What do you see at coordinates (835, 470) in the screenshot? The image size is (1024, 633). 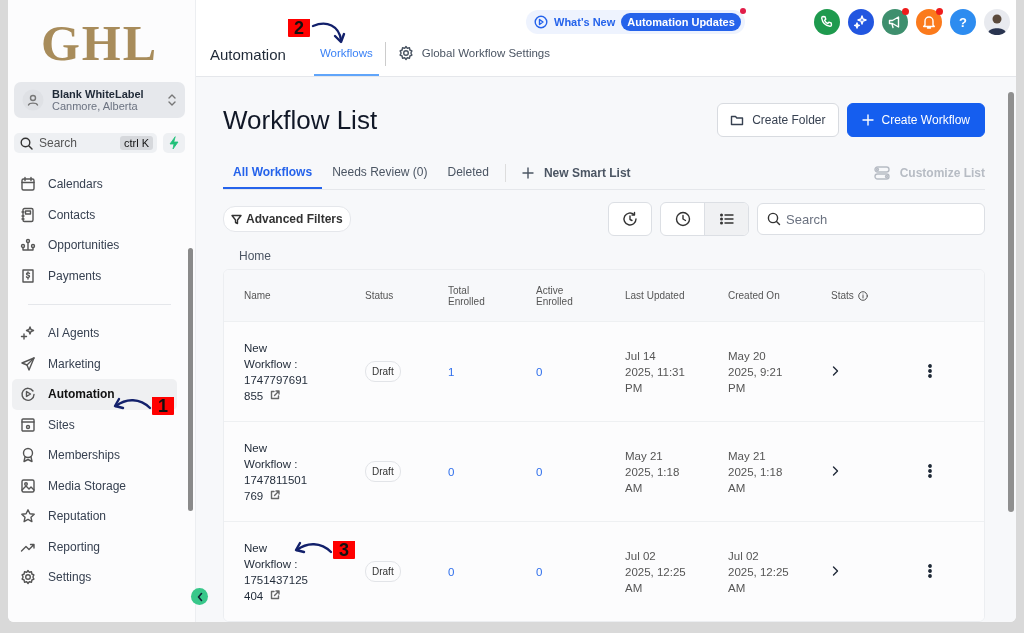 I see `chevron-right-icon` at bounding box center [835, 470].